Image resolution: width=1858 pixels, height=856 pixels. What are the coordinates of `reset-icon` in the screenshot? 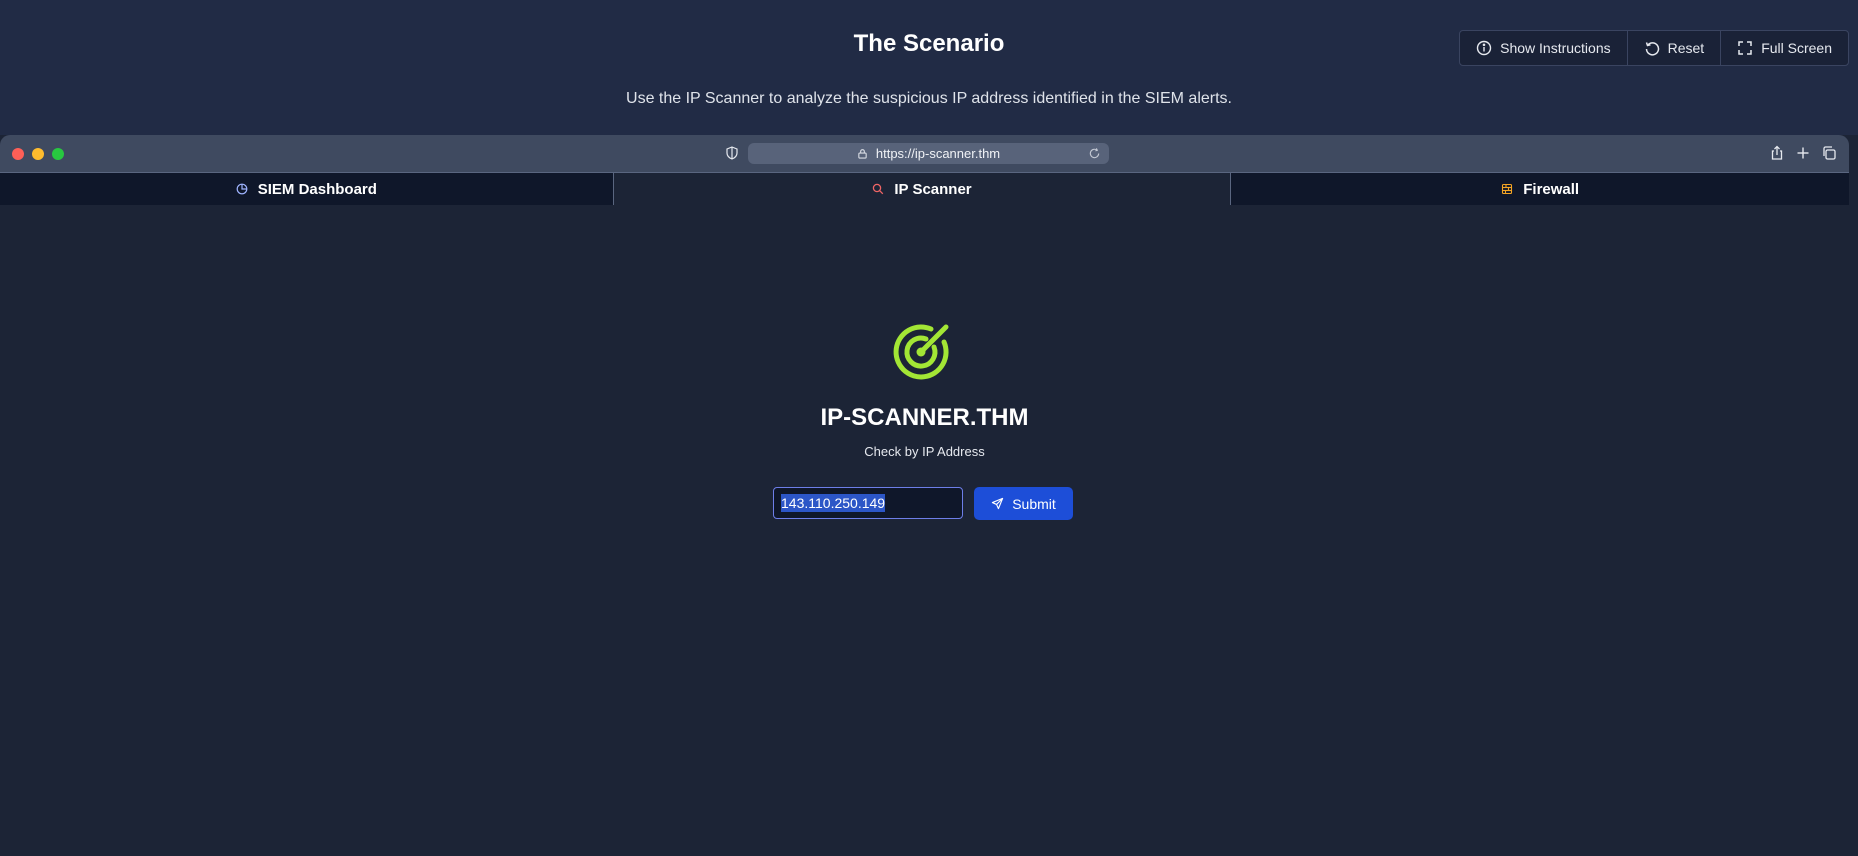 It's located at (1652, 49).